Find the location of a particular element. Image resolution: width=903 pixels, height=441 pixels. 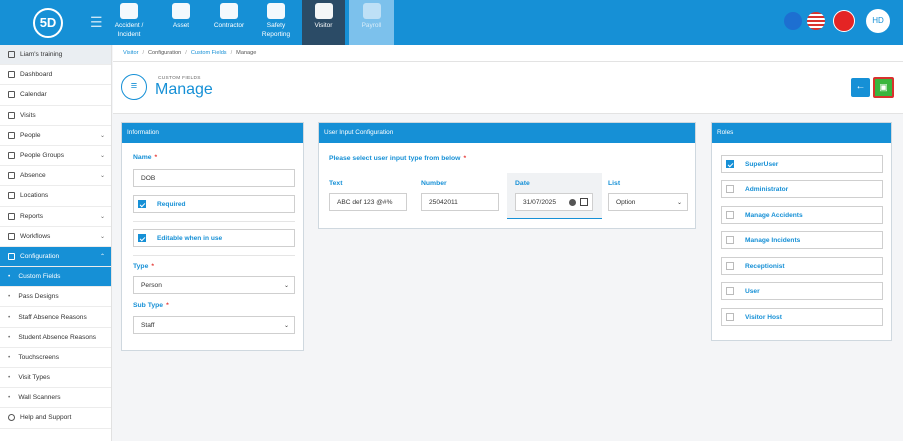

date-input: 31/07/2025 is located at coordinates (554, 202).